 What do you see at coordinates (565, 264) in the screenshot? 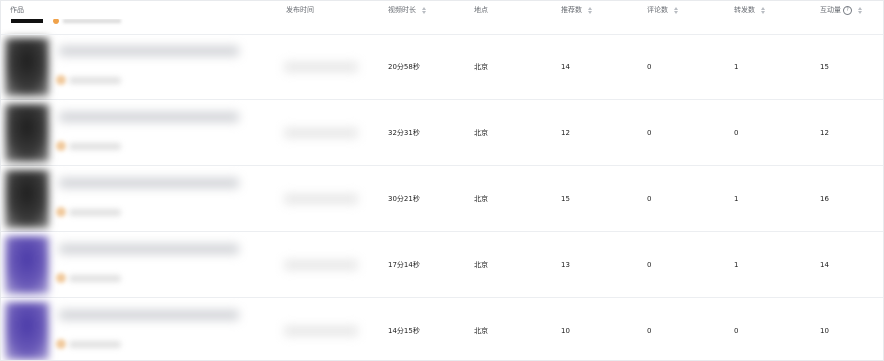
I see `recommend-count-cell: 13` at bounding box center [565, 264].